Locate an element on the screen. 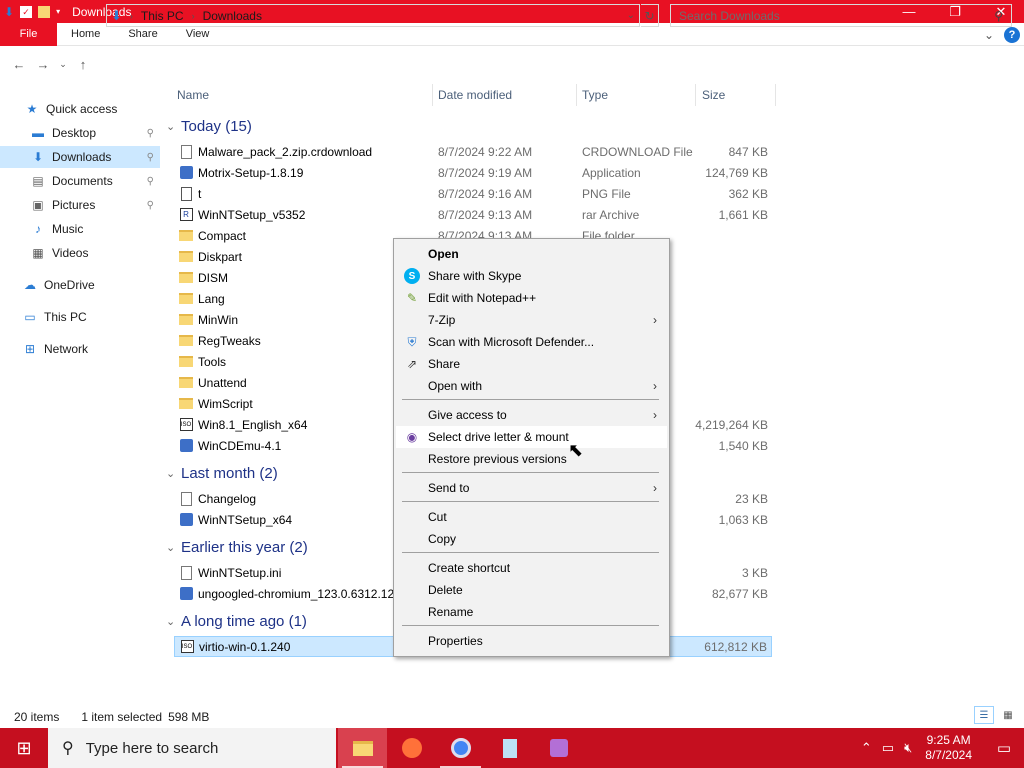 The height and width of the screenshot is (768, 1024). sidebar-item-pictures: ▣ Pictures ⚲ is located at coordinates (80, 205).